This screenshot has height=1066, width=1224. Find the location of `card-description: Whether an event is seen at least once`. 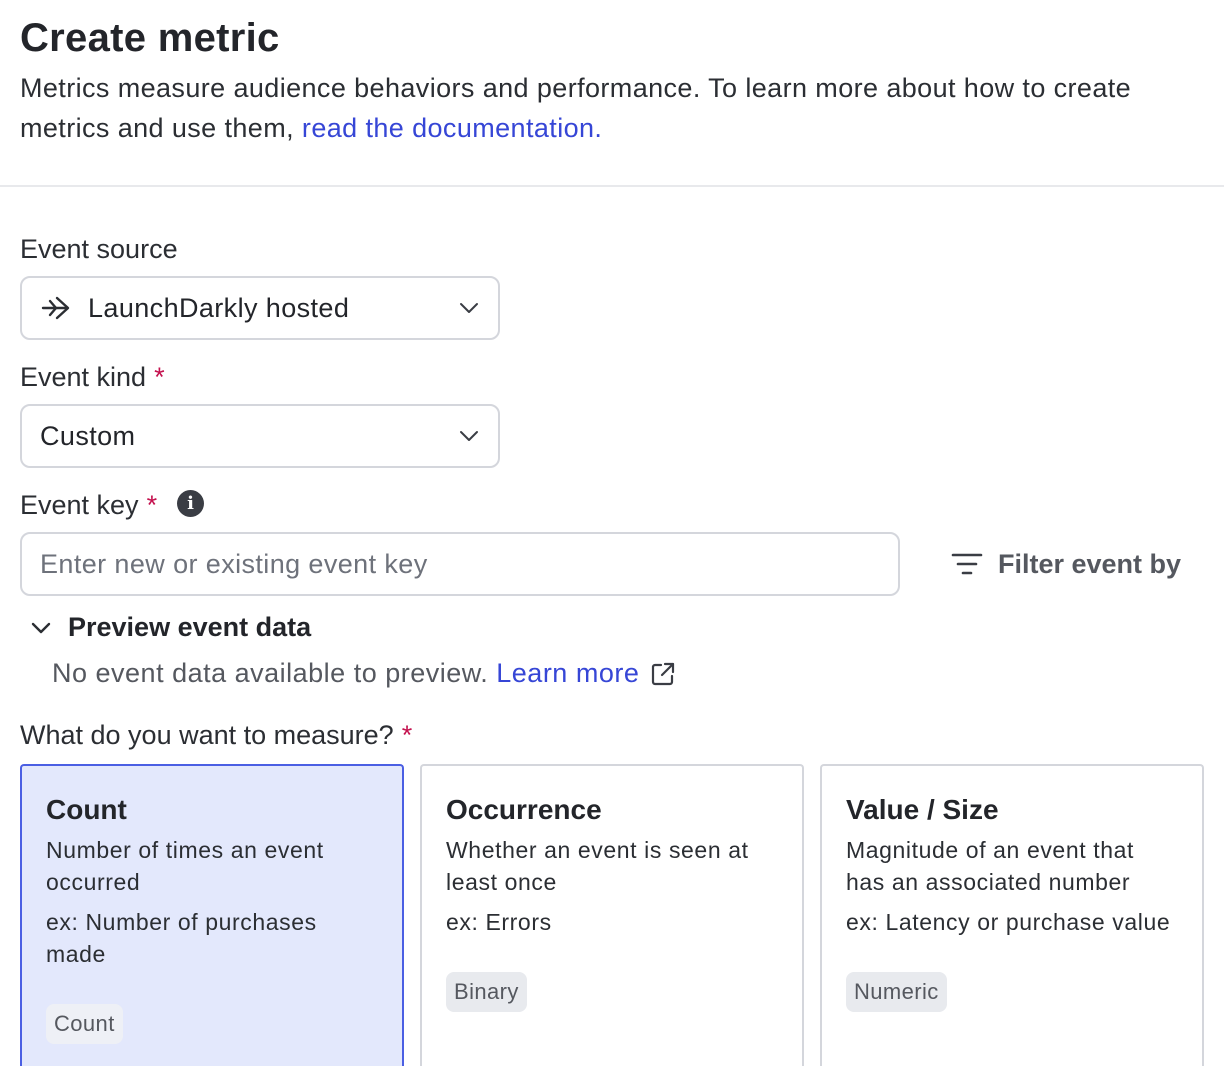

card-description: Whether an event is seen at least once is located at coordinates (597, 866).